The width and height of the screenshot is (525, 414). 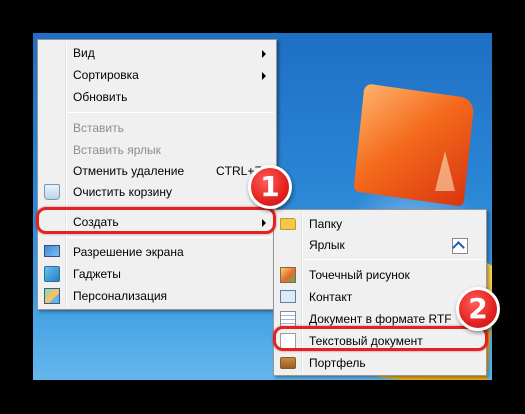 What do you see at coordinates (97, 274) in the screenshot?
I see `menu-item-label: Гаджеты` at bounding box center [97, 274].